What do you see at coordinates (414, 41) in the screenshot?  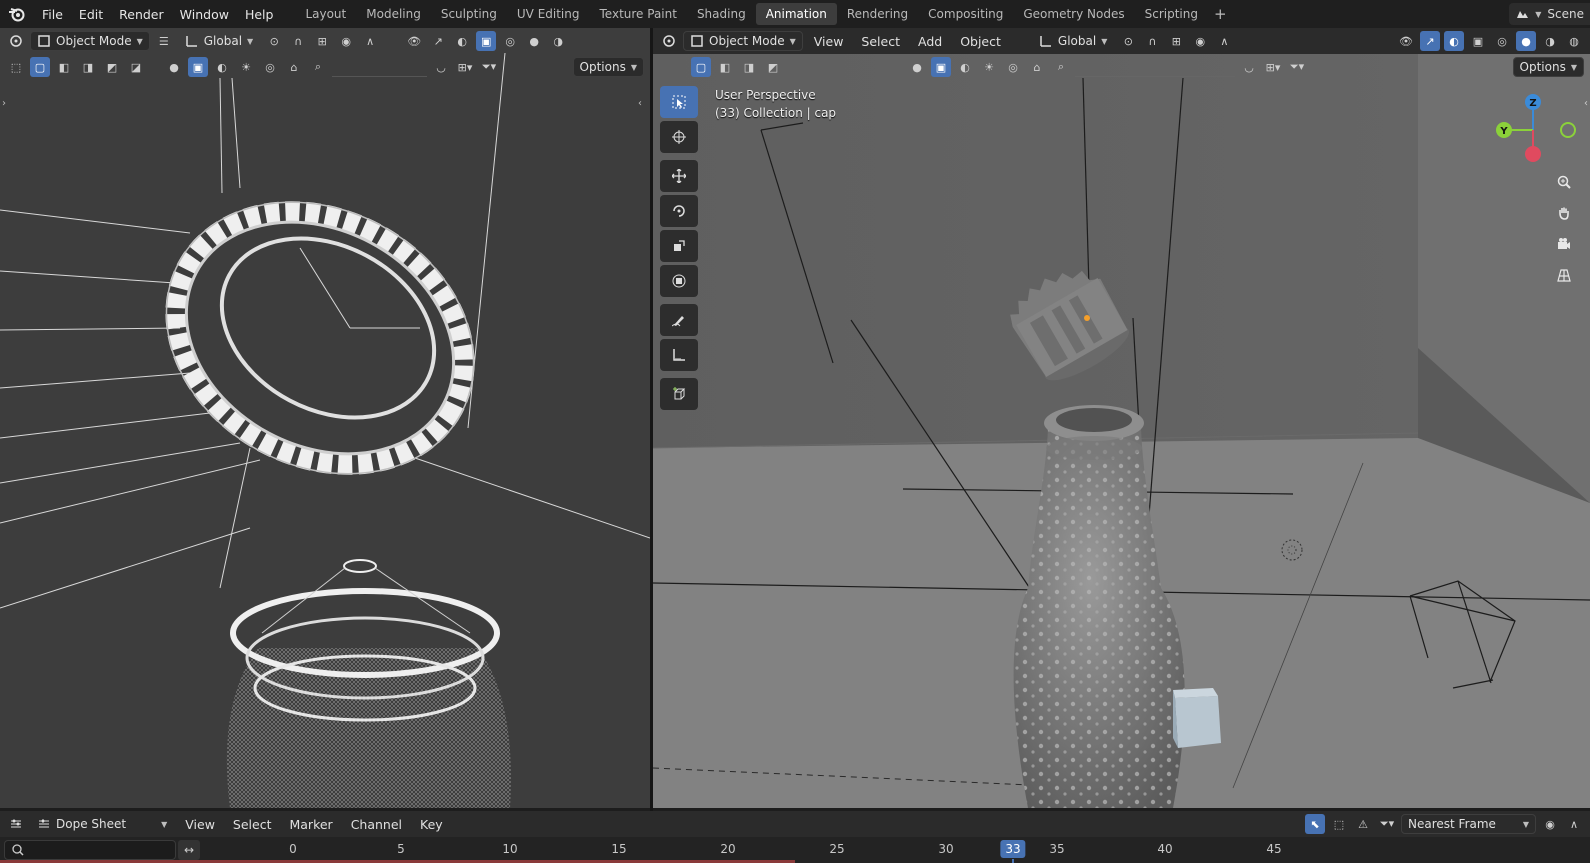 I see `visibility-icon: 👁` at bounding box center [414, 41].